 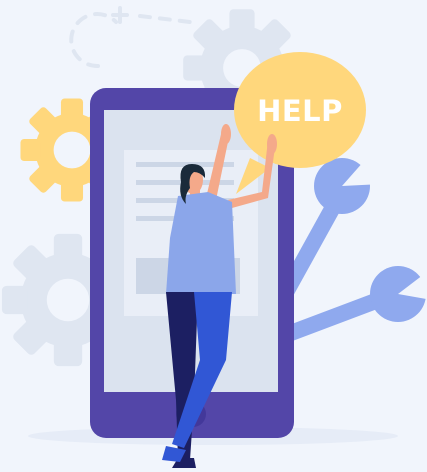 What do you see at coordinates (300, 111) in the screenshot?
I see `help-text: HELP` at bounding box center [300, 111].